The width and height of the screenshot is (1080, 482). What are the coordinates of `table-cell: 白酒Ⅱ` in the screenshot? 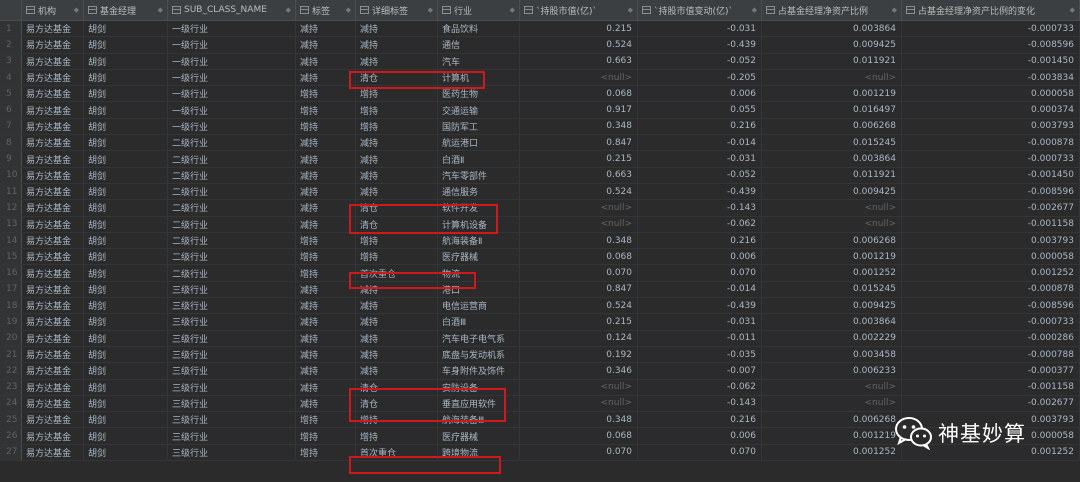 It's located at (479, 159).